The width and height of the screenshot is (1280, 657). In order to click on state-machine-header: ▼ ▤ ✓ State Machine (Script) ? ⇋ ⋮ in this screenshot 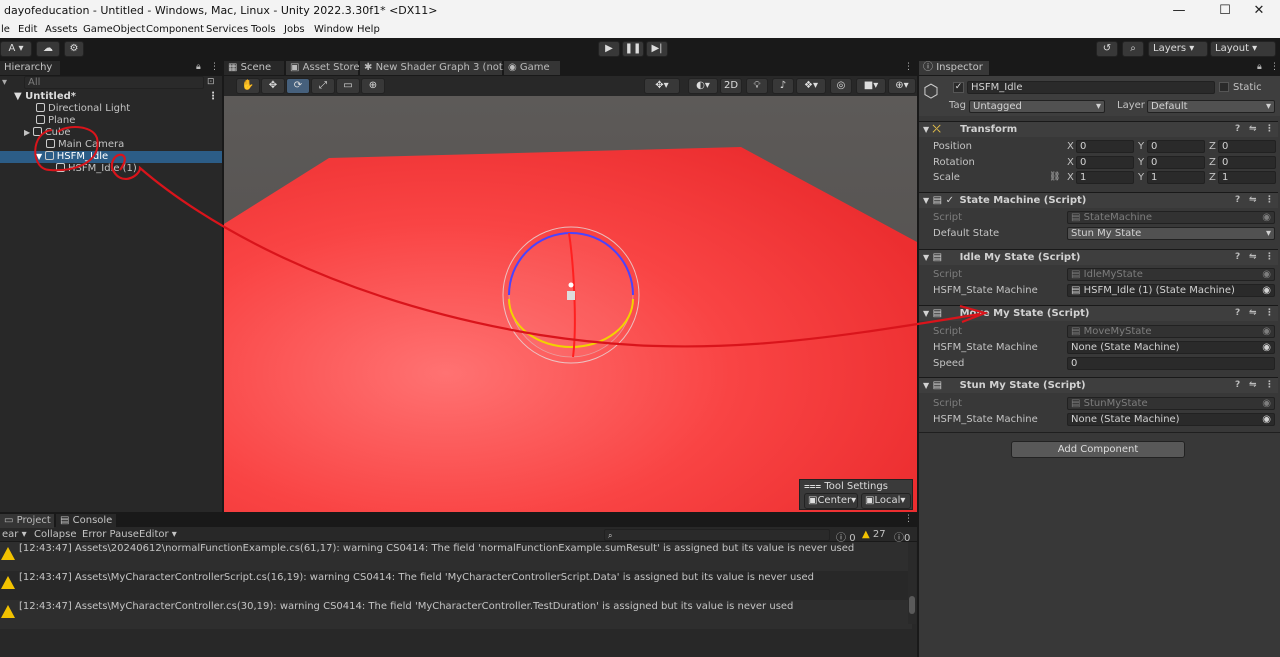, I will do `click(1098, 200)`.